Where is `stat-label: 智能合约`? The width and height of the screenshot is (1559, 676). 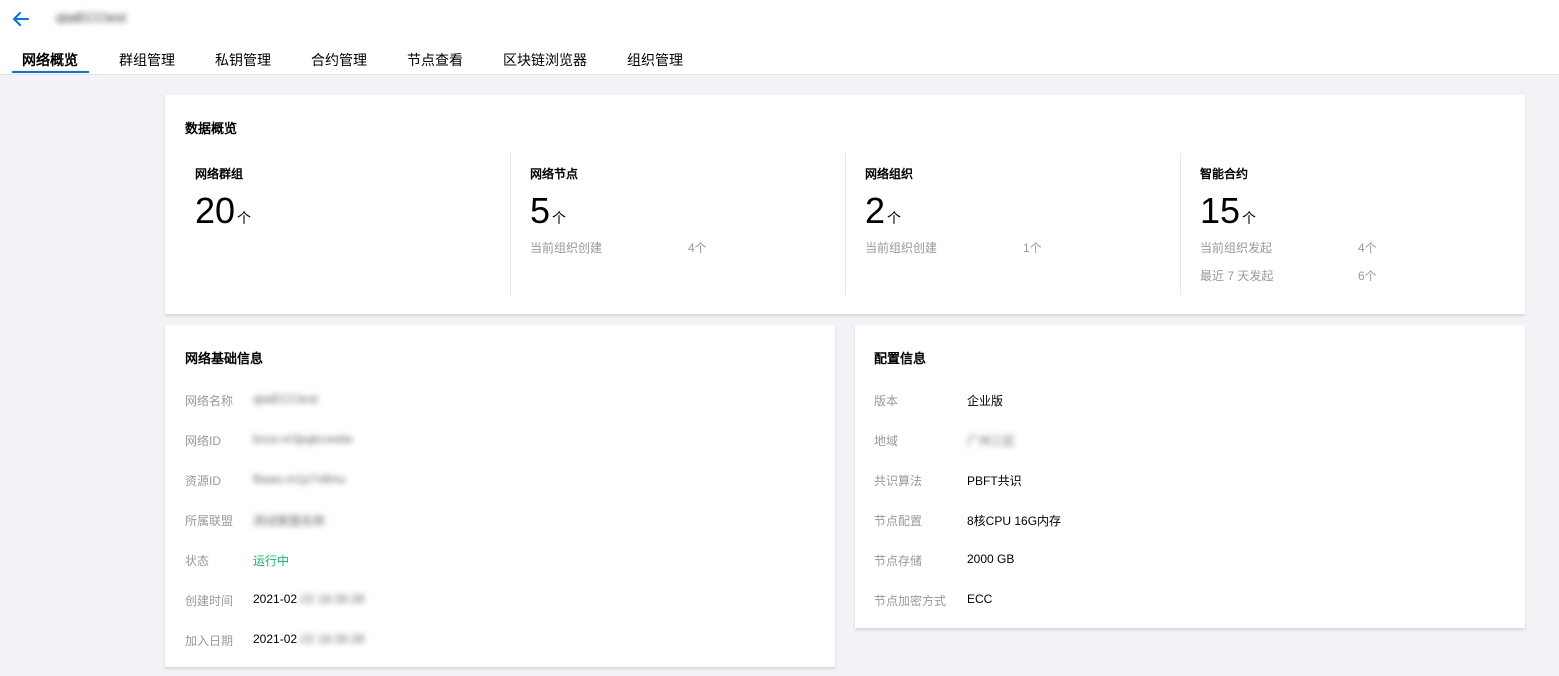
stat-label: 智能合约 is located at coordinates (1224, 174).